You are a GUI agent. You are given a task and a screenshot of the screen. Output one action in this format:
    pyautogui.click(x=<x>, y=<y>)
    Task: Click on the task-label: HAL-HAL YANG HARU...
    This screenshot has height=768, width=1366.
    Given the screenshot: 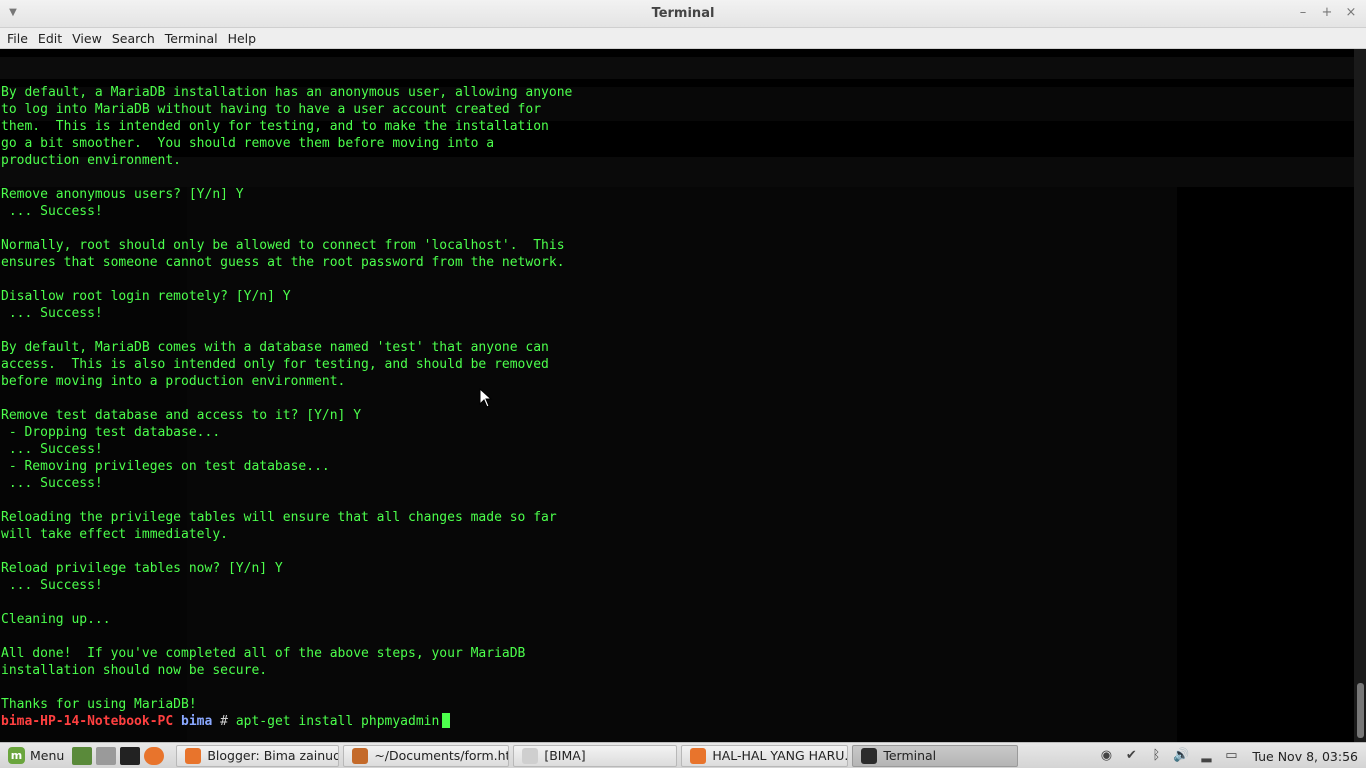 What is the action you would take?
    pyautogui.click(x=780, y=755)
    